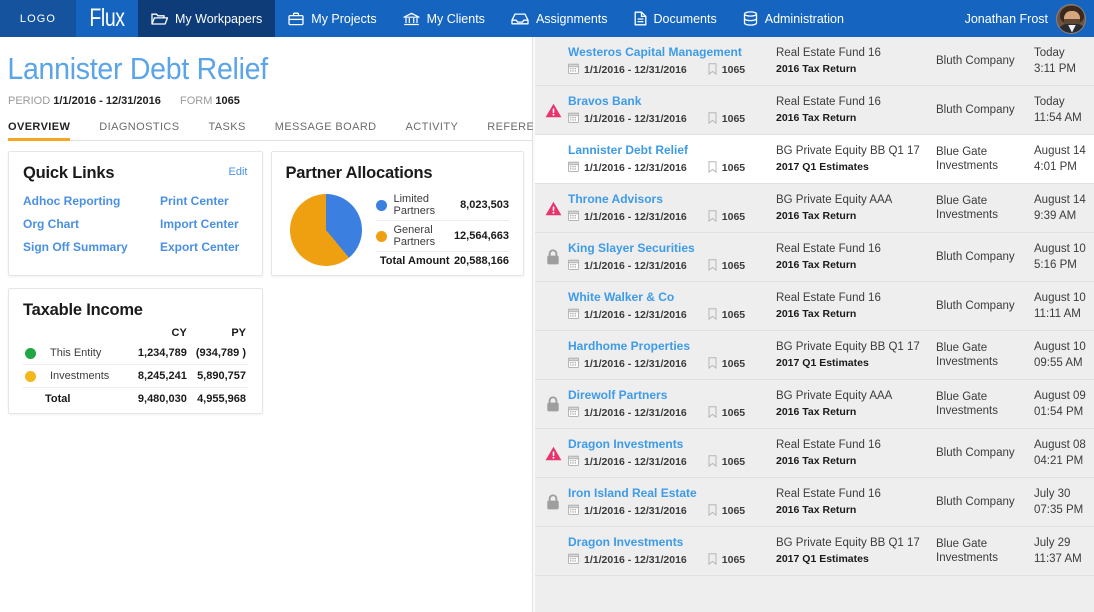  What do you see at coordinates (91, 224) in the screenshot?
I see `quick-link-org-chart: Org Chart` at bounding box center [91, 224].